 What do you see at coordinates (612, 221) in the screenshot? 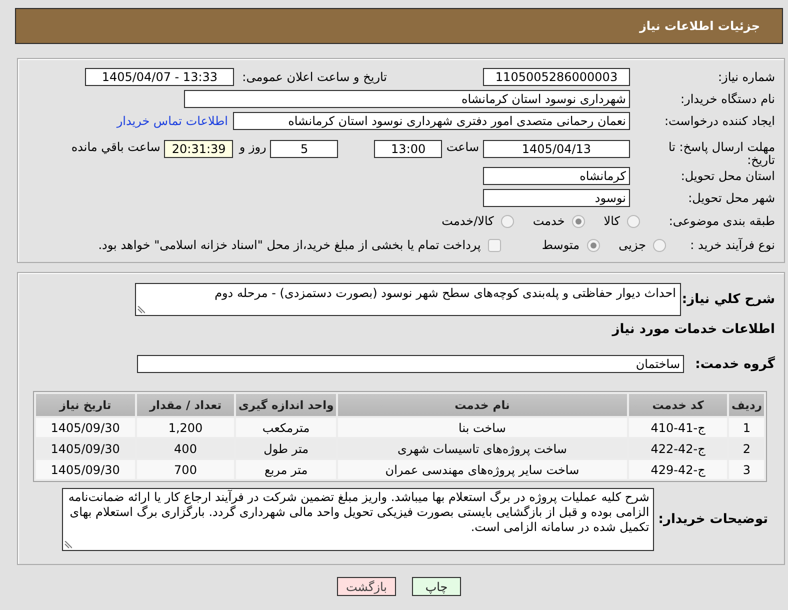
I see `option-label: کالا` at bounding box center [612, 221].